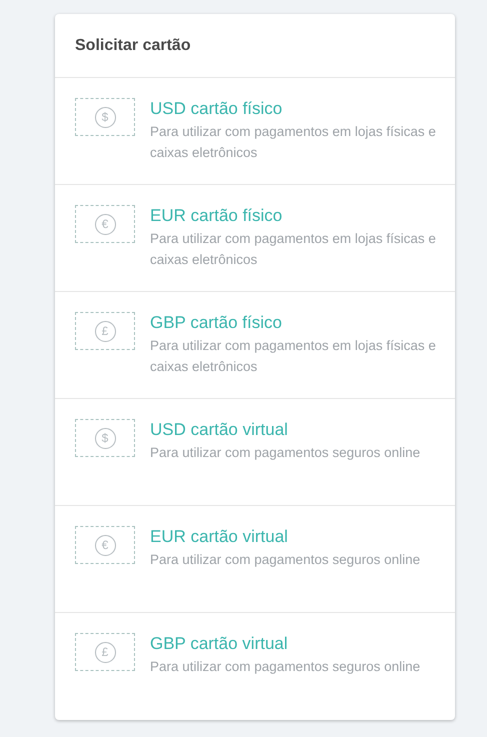 The image size is (487, 737). I want to click on option-title: GBP cartão físico, so click(216, 323).